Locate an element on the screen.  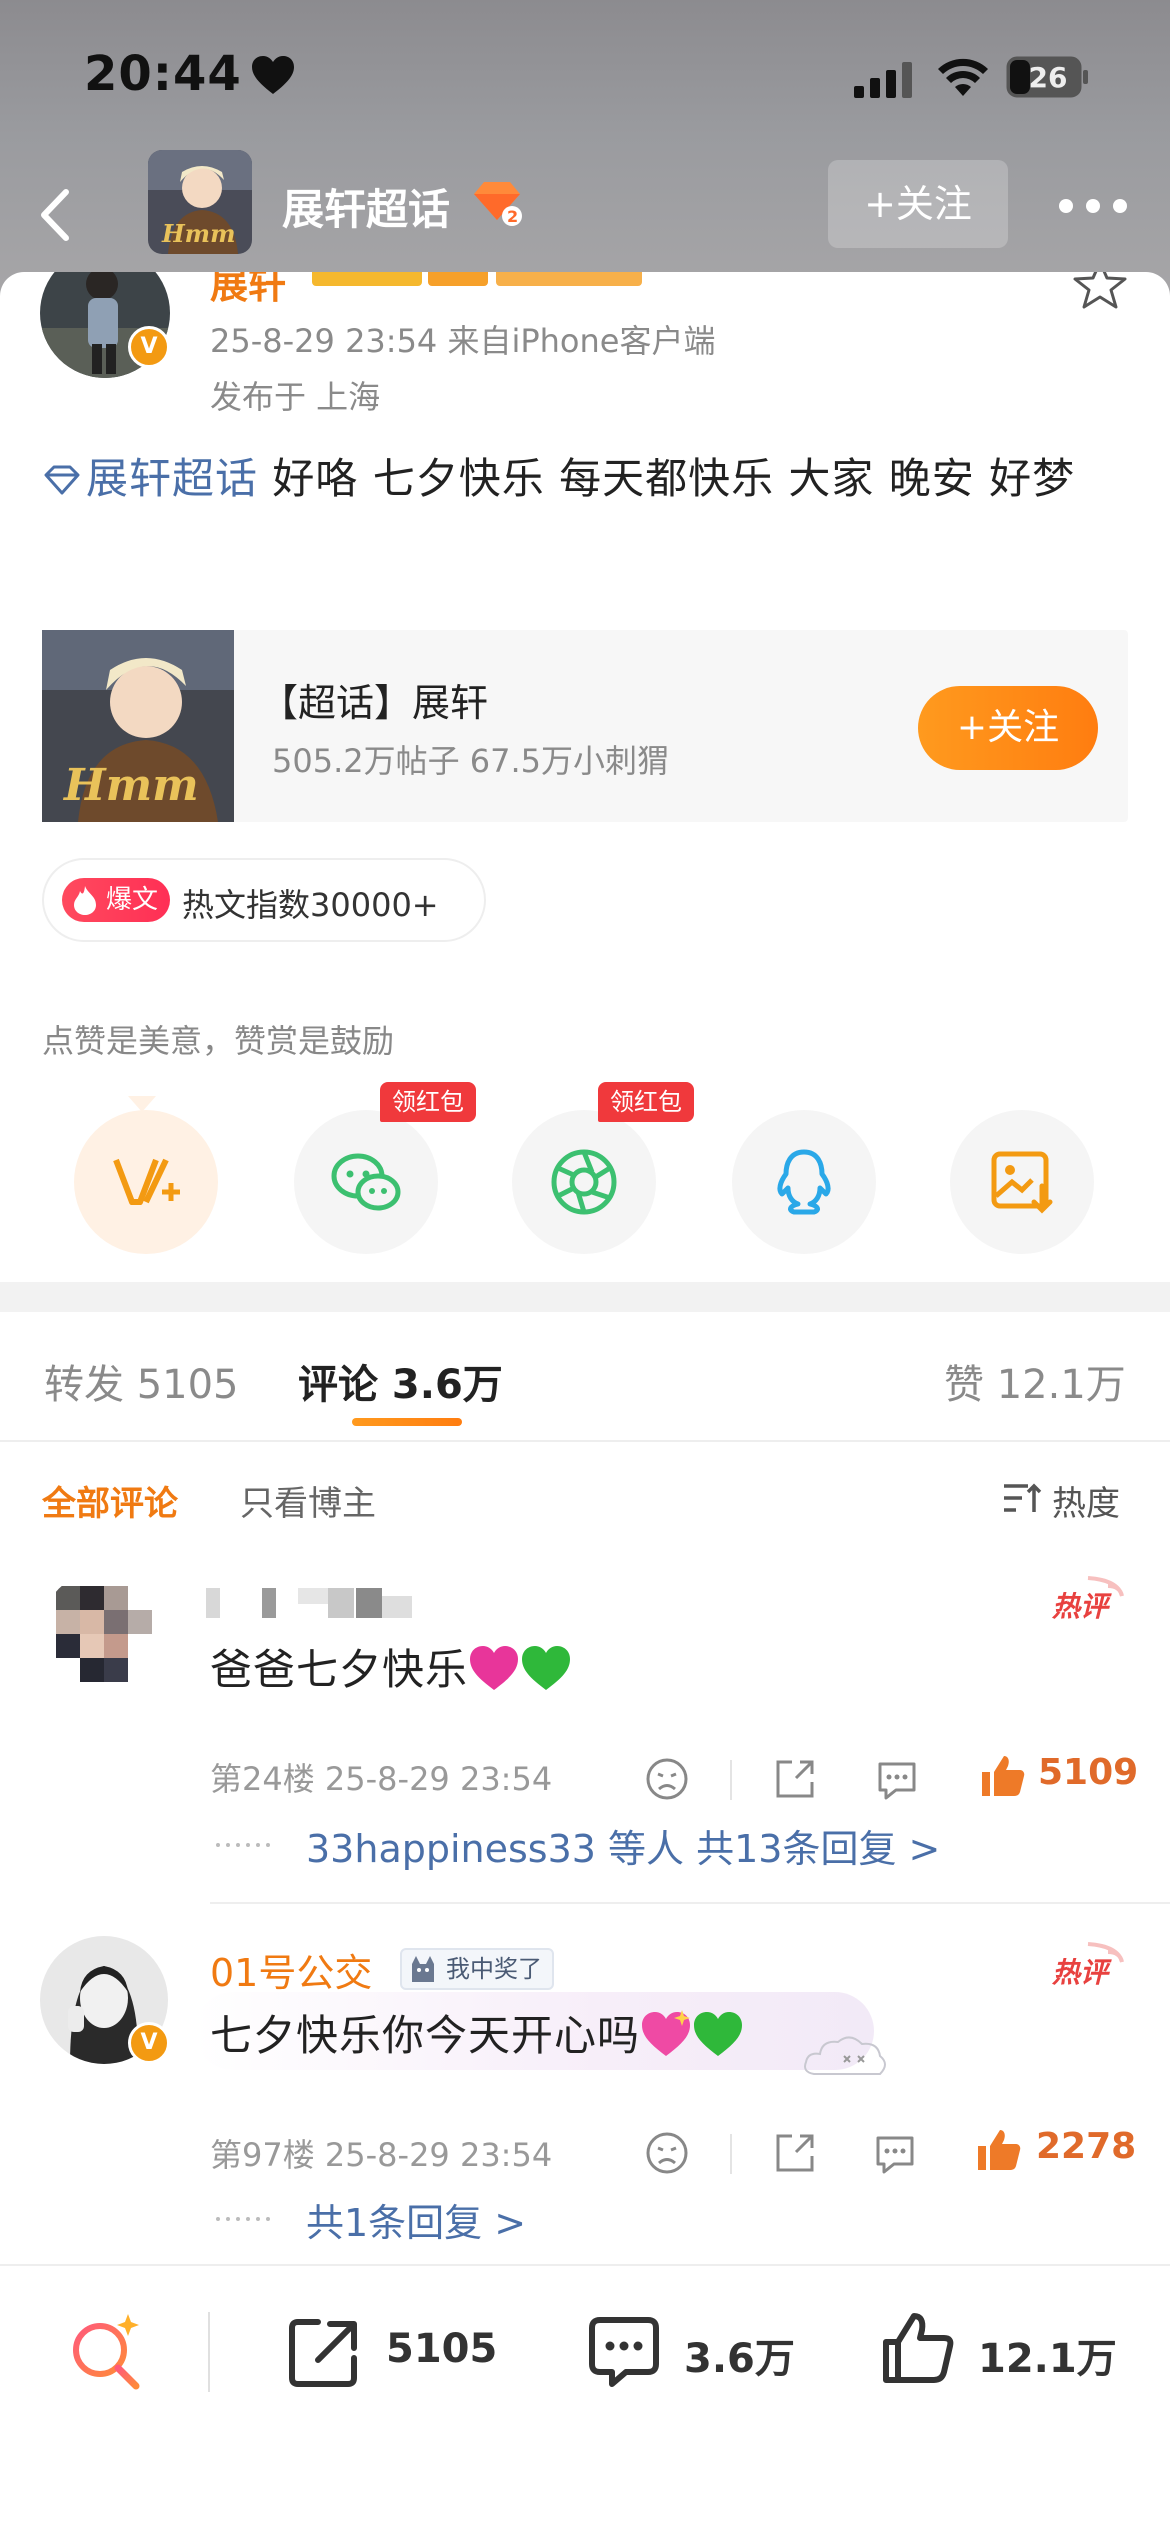
commenter-badge-label: 我中奖了 is located at coordinates (494, 1969).